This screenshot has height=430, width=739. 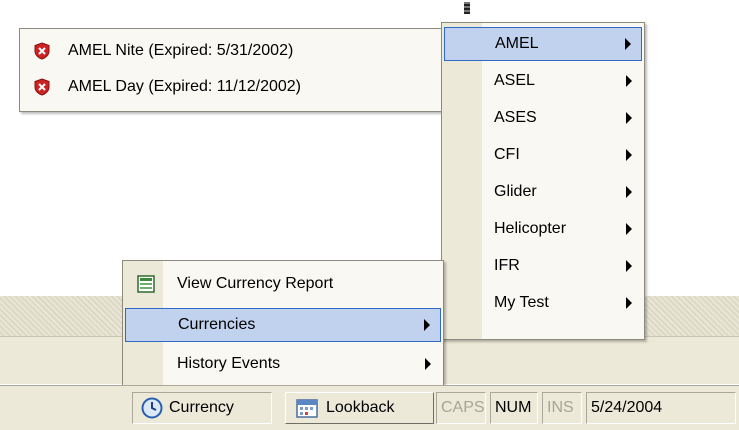 I want to click on date-display: 5/24/2004, so click(x=661, y=408).